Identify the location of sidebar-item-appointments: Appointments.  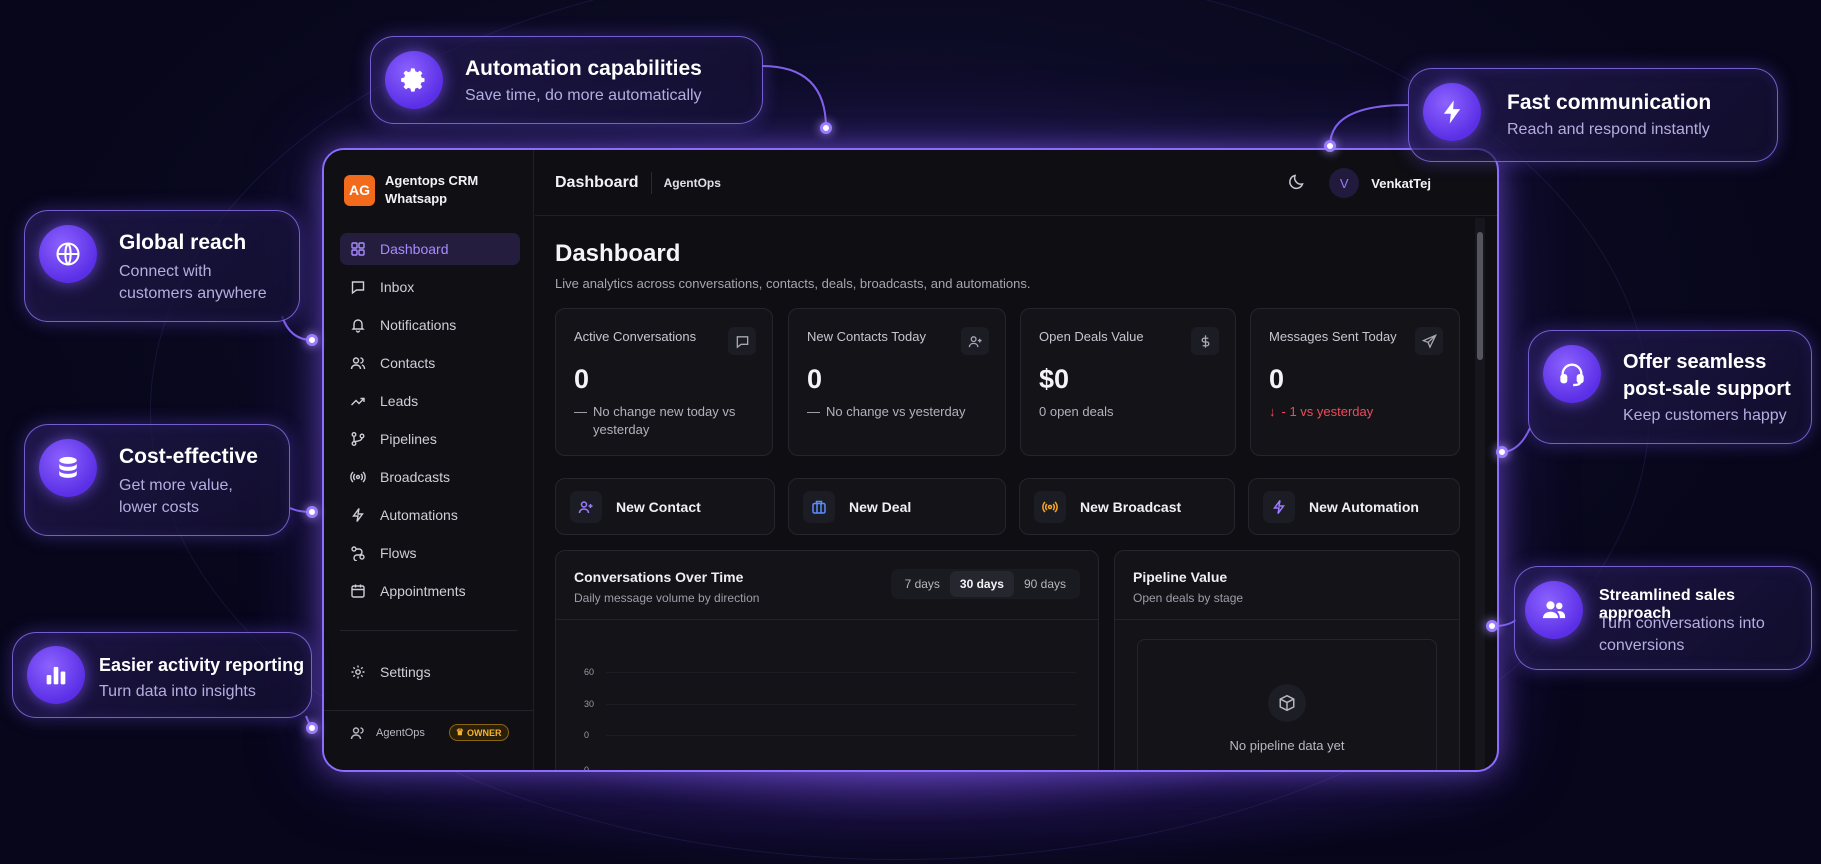
(430, 591).